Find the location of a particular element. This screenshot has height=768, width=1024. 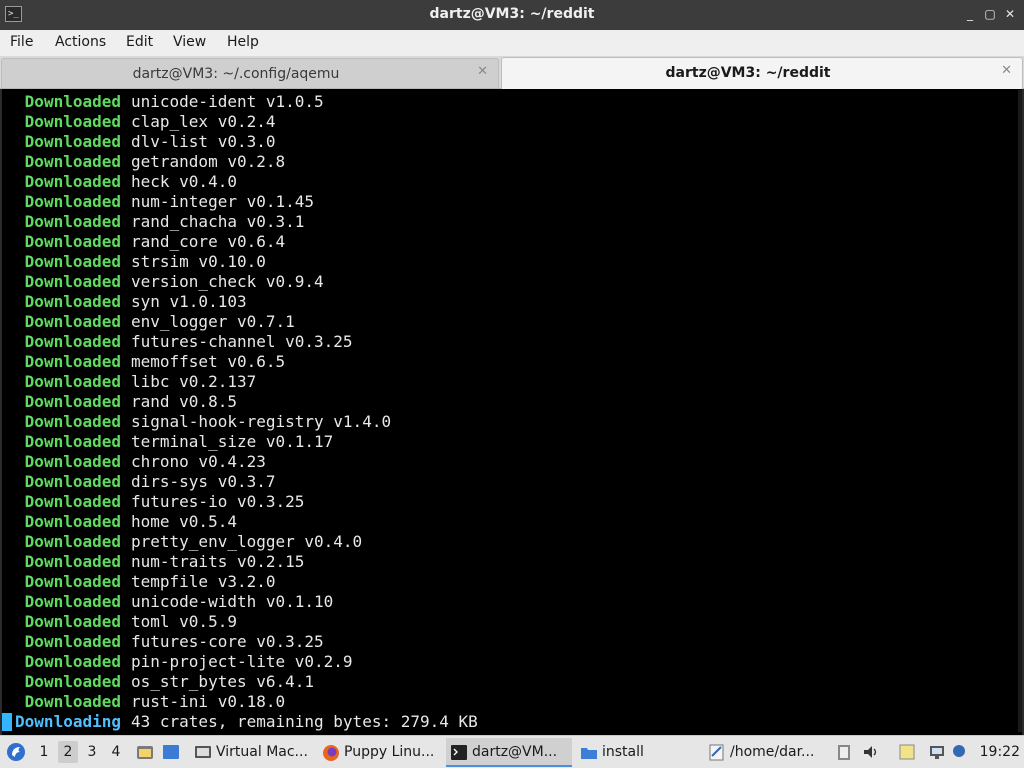

sticky-note-icon is located at coordinates (907, 752).